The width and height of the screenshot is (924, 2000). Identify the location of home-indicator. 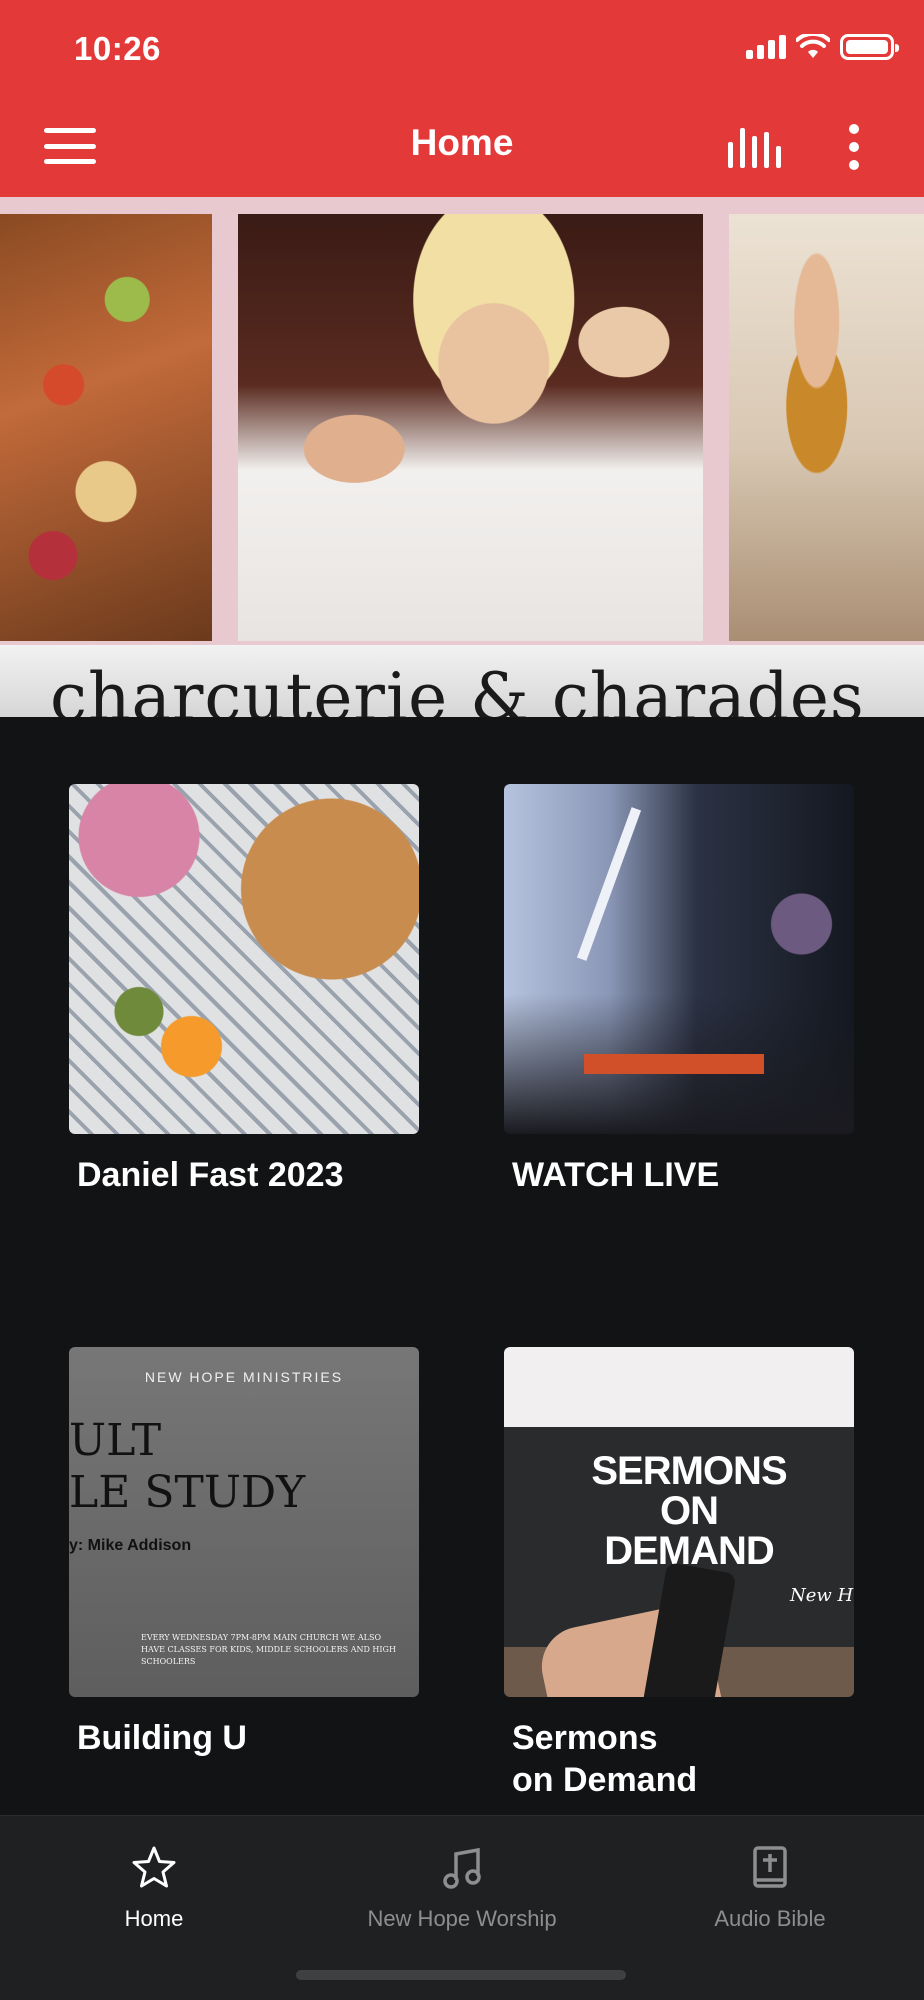
(461, 1975).